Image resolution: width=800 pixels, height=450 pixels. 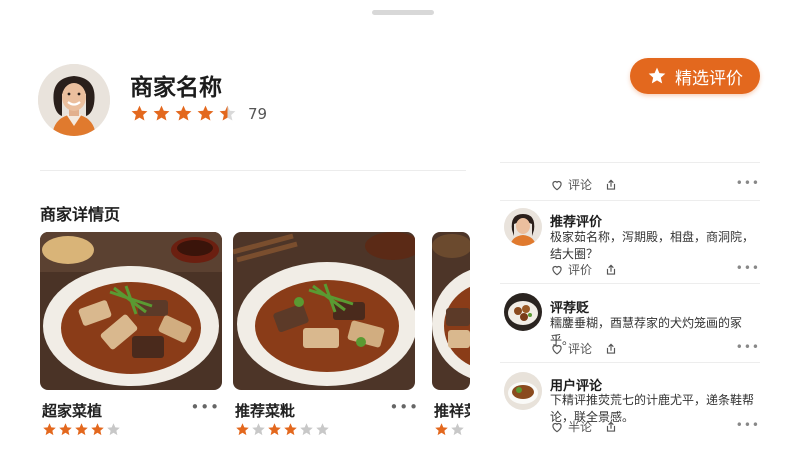 What do you see at coordinates (709, 78) in the screenshot?
I see `featured-button-label: 精选评价` at bounding box center [709, 78].